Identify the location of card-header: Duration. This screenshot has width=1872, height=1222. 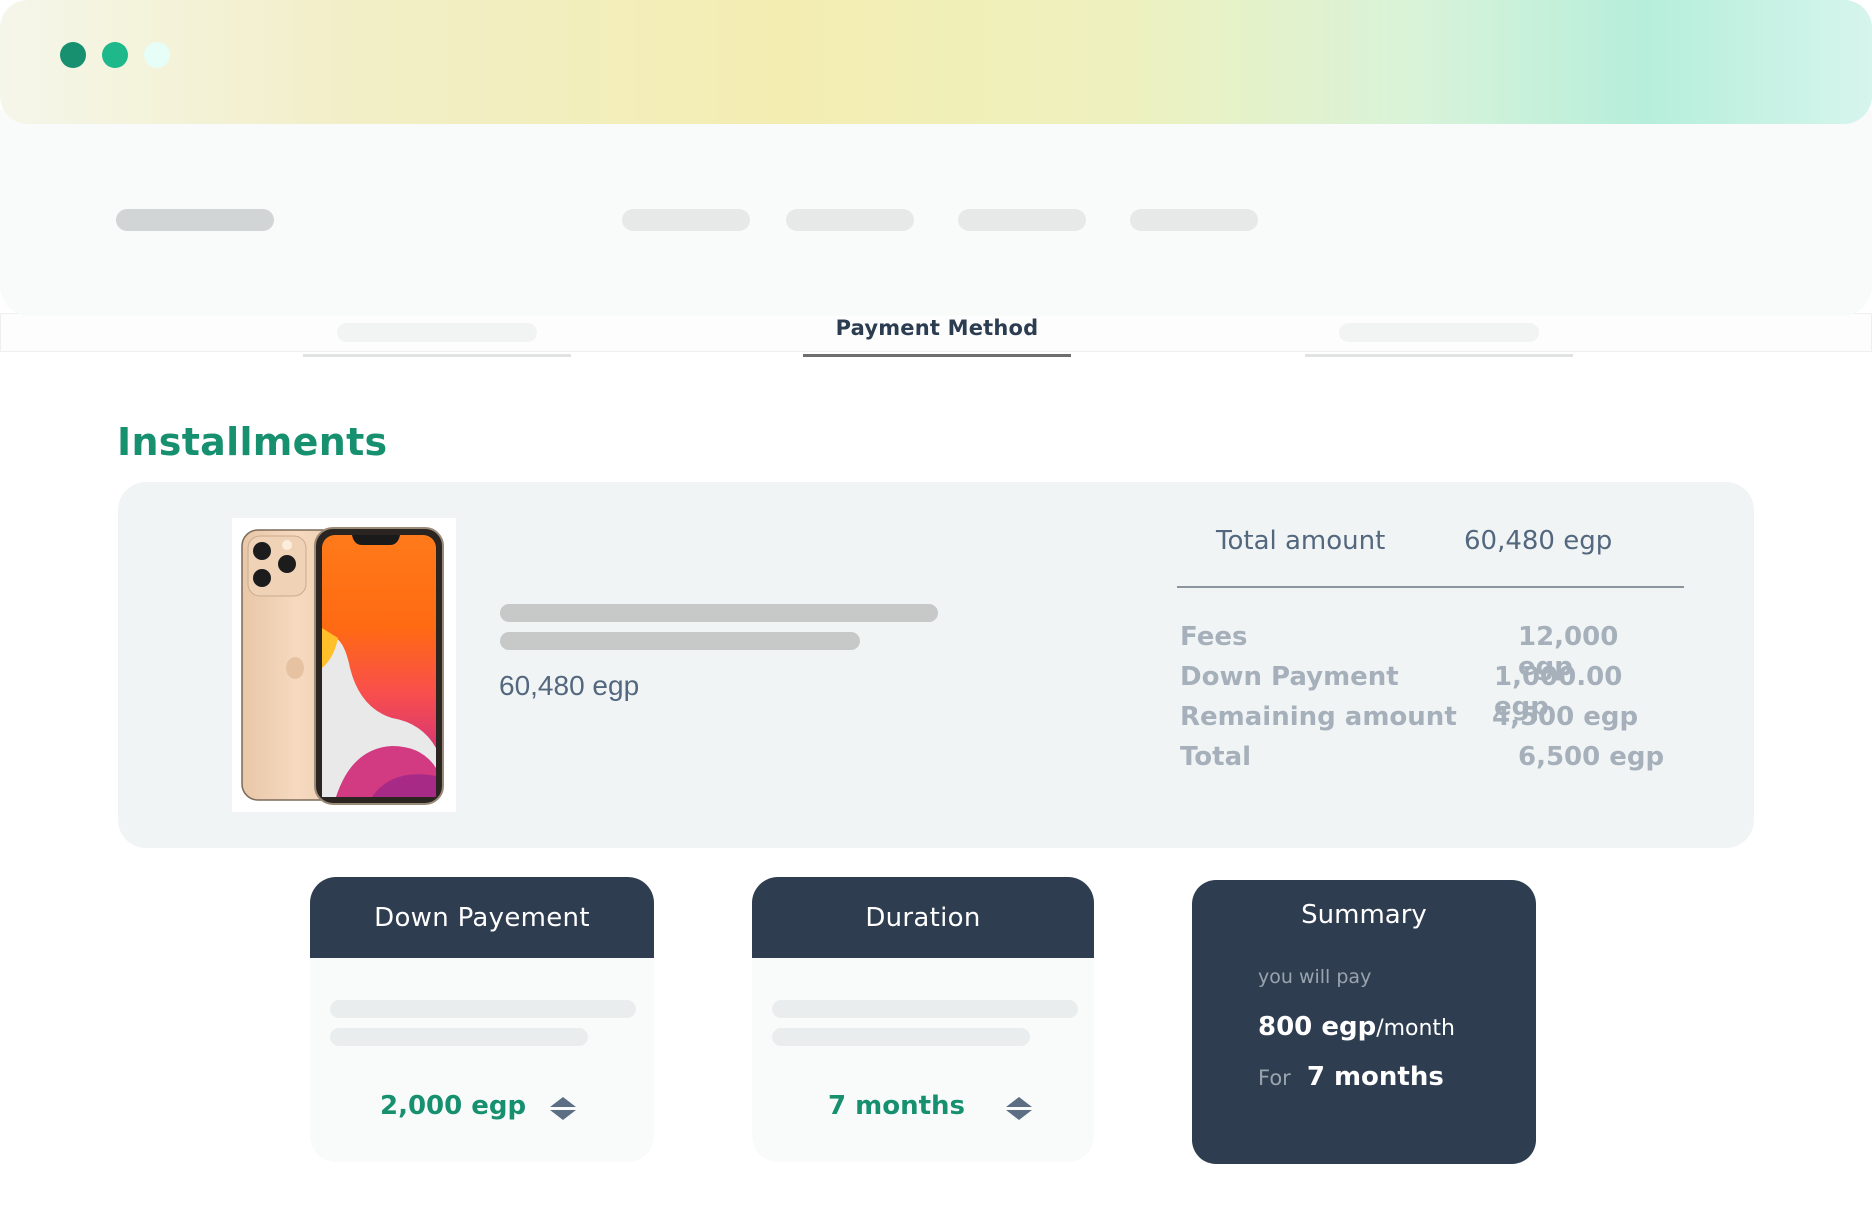
(923, 917).